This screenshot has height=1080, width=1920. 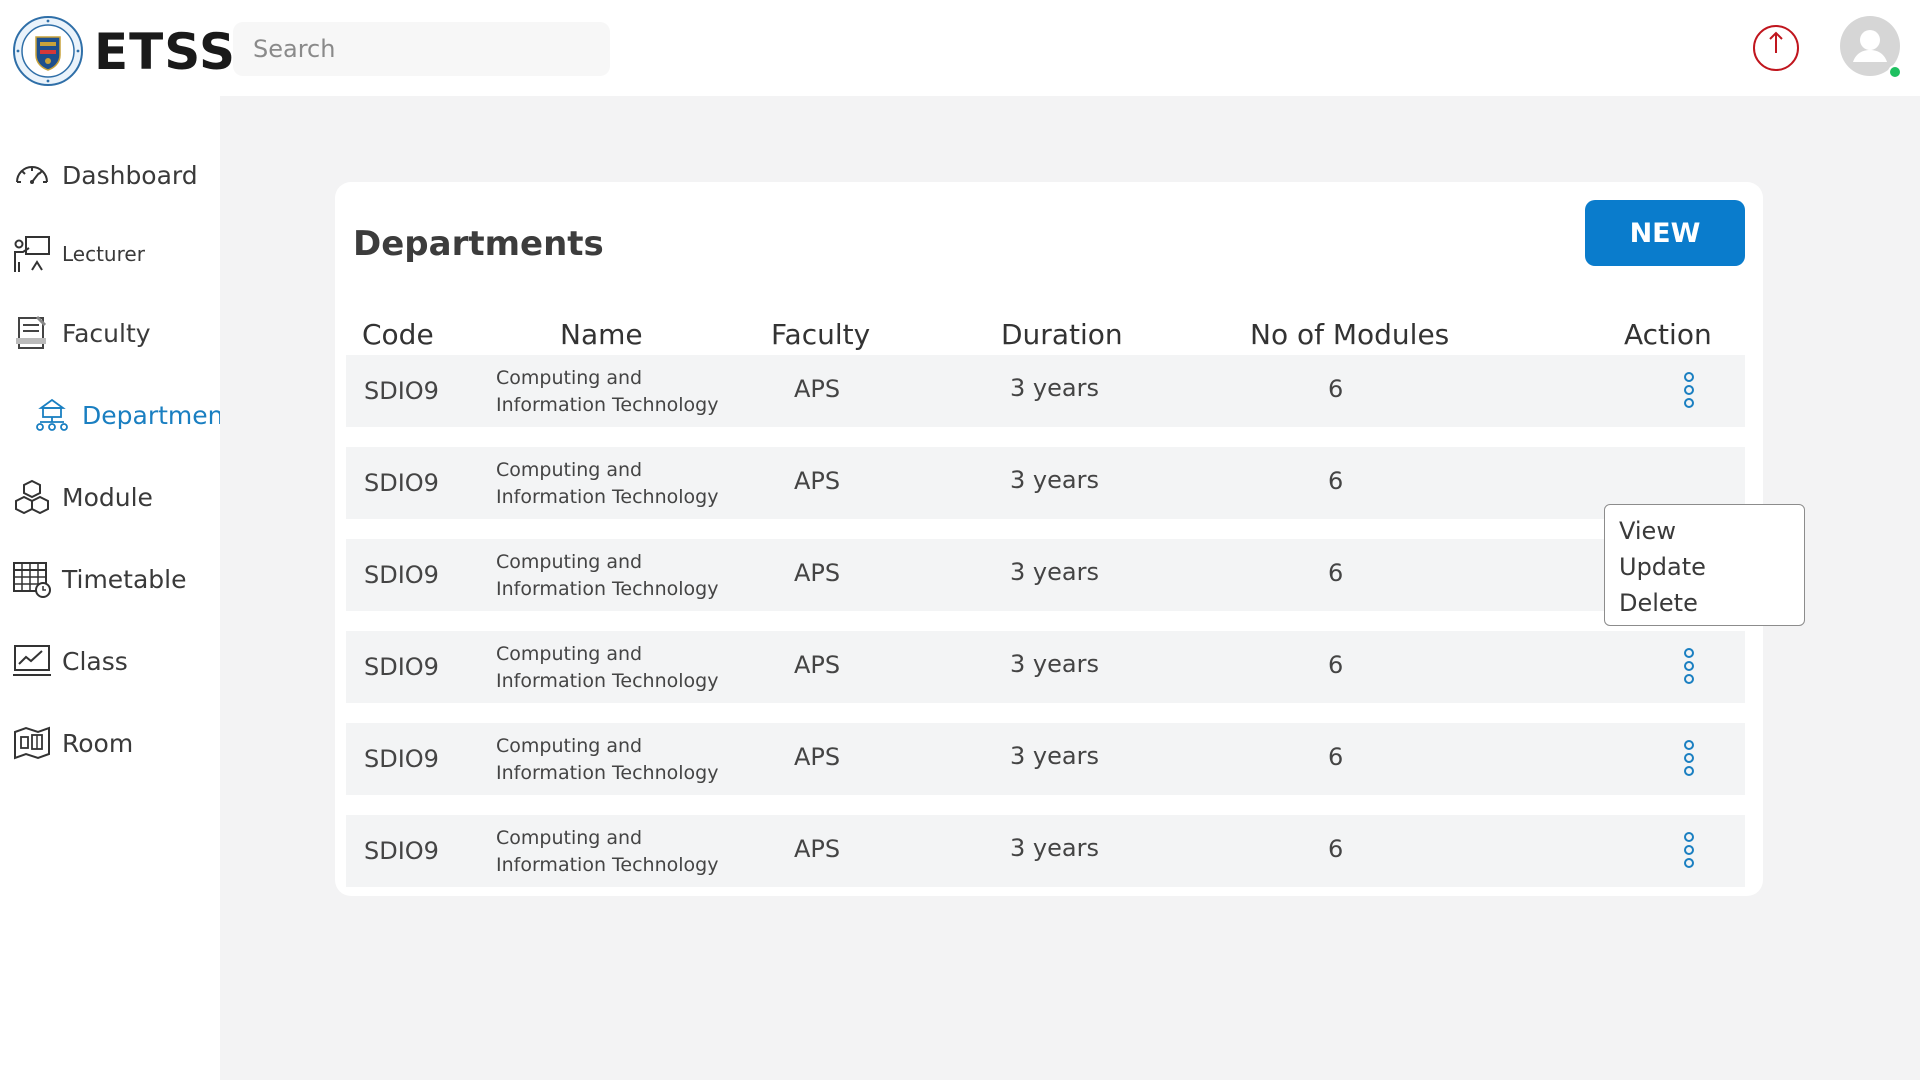 I want to click on row-action-menu: View Update Delete, so click(x=1704, y=565).